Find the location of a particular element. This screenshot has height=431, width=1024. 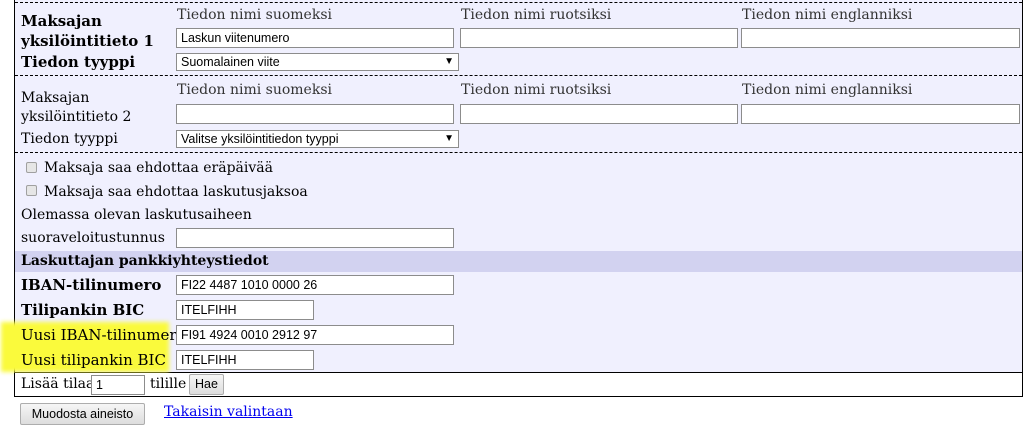

iban-label: IBAN-tilinumero is located at coordinates (91, 285).